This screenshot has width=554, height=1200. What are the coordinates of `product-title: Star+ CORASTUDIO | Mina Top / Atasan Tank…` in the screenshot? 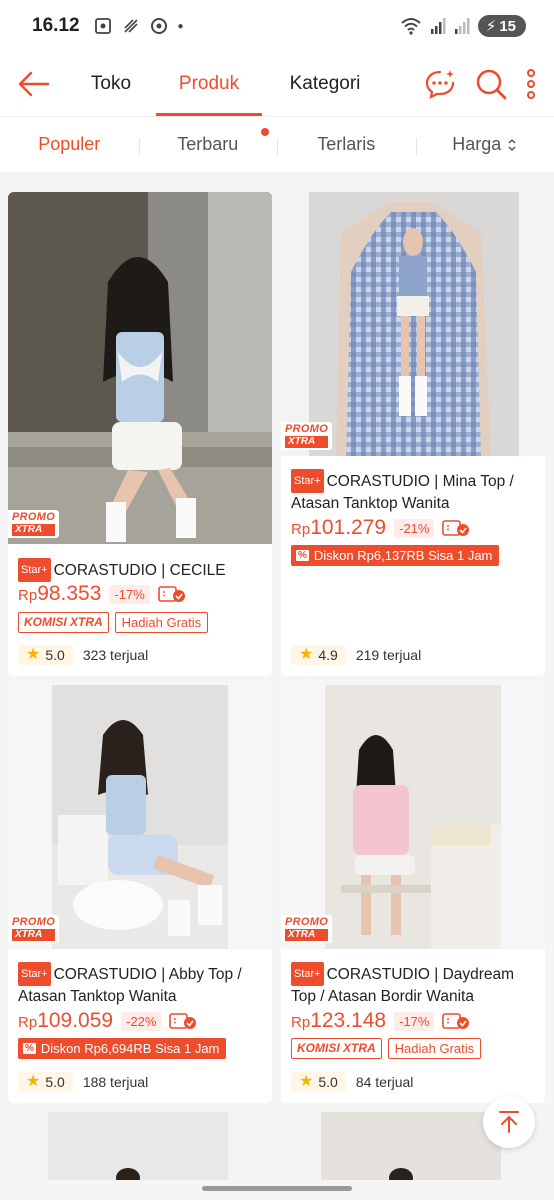 It's located at (414, 492).